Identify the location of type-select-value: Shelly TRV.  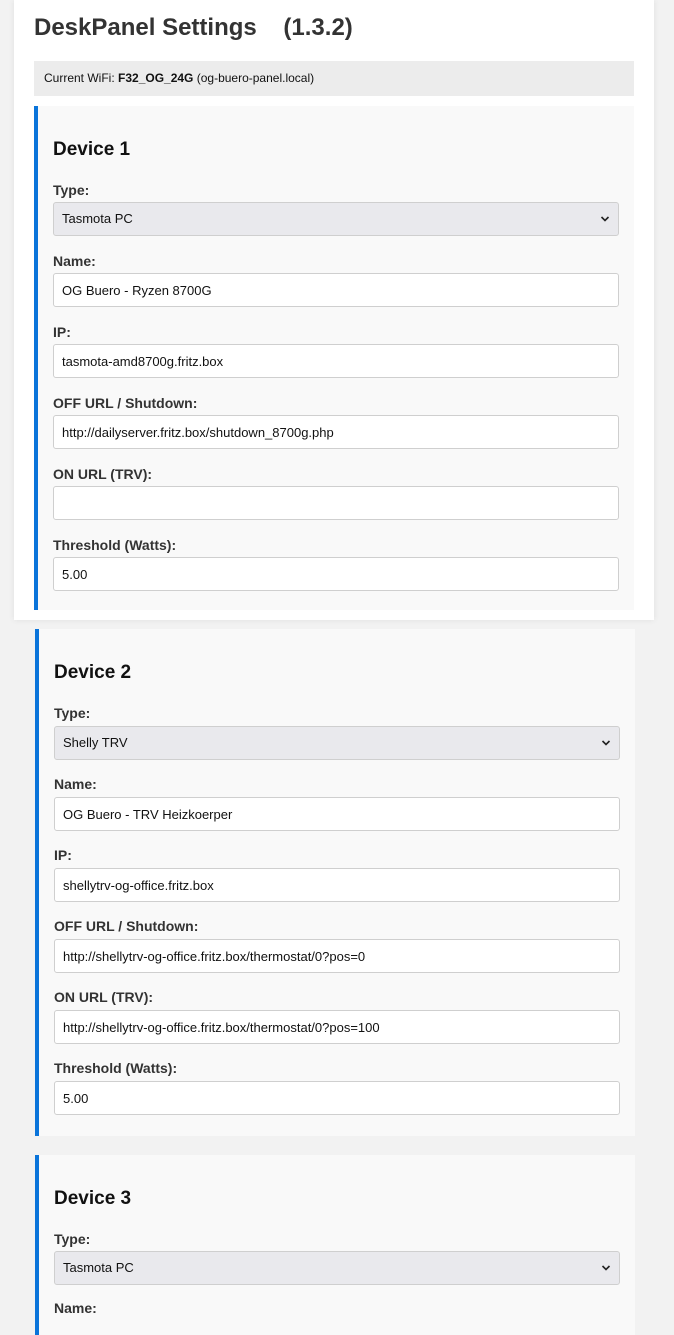
(95, 742).